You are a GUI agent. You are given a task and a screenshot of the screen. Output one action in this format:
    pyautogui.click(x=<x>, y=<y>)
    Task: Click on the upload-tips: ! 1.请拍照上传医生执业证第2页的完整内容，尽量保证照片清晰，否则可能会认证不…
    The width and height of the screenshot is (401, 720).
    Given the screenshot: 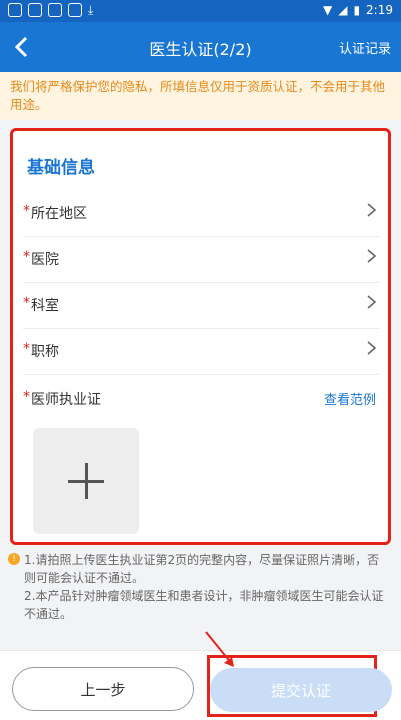 What is the action you would take?
    pyautogui.click(x=196, y=587)
    